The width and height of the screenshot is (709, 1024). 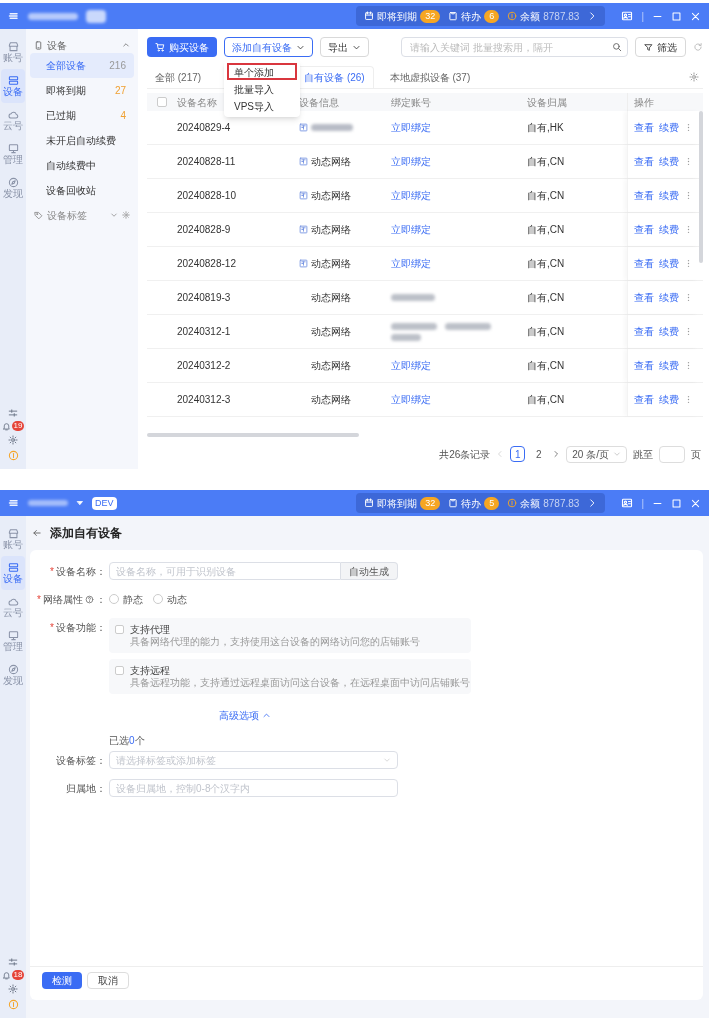 What do you see at coordinates (101, 599) in the screenshot?
I see `label-colon: ：` at bounding box center [101, 599].